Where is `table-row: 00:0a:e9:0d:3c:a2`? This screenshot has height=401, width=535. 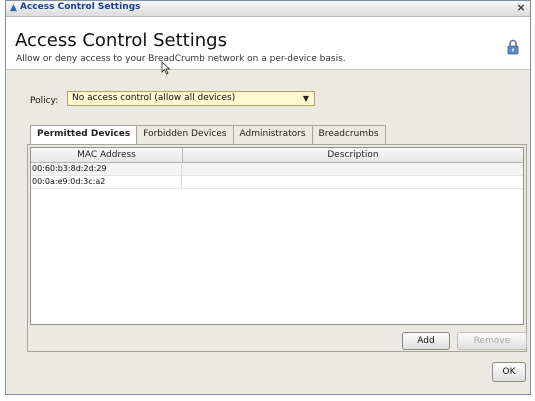 table-row: 00:0a:e9:0d:3c:a2 is located at coordinates (277, 182).